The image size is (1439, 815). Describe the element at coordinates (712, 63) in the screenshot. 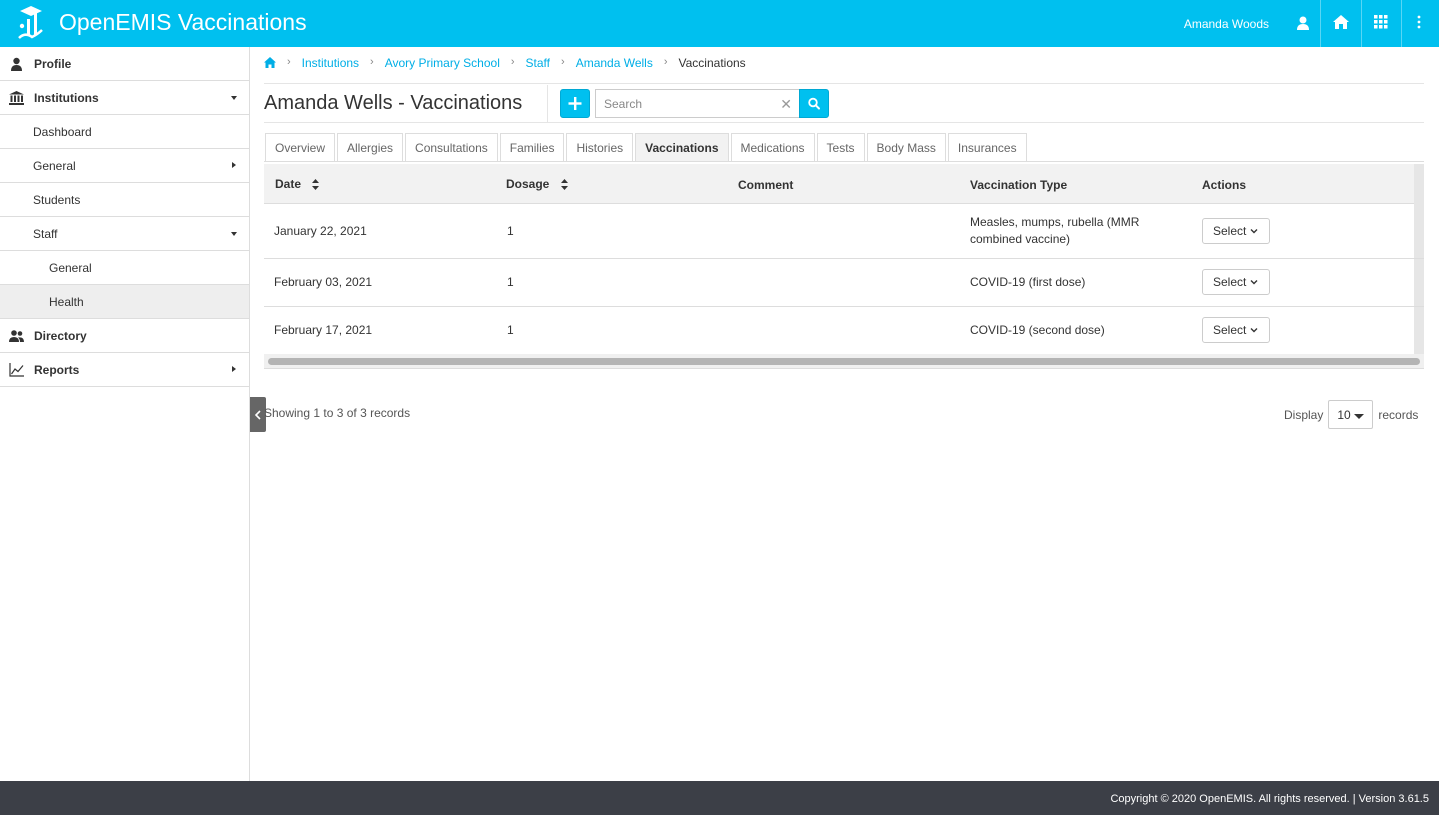

I see `breadcrumb-current: Vaccinations` at that location.